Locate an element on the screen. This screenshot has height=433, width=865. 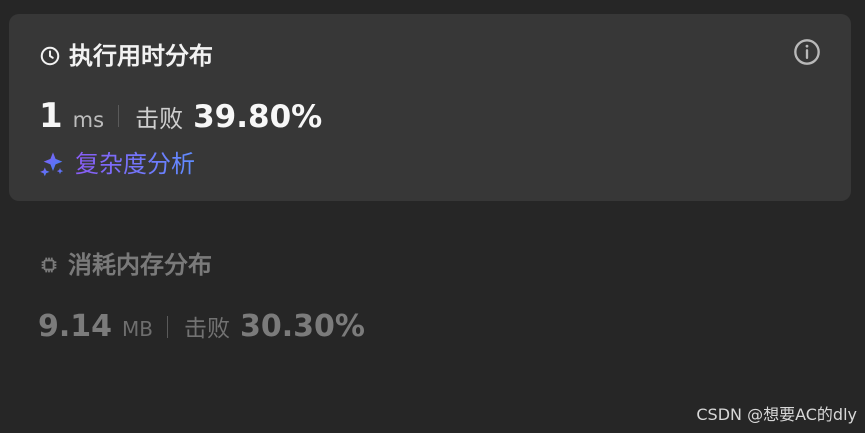
clock-icon is located at coordinates (50, 56).